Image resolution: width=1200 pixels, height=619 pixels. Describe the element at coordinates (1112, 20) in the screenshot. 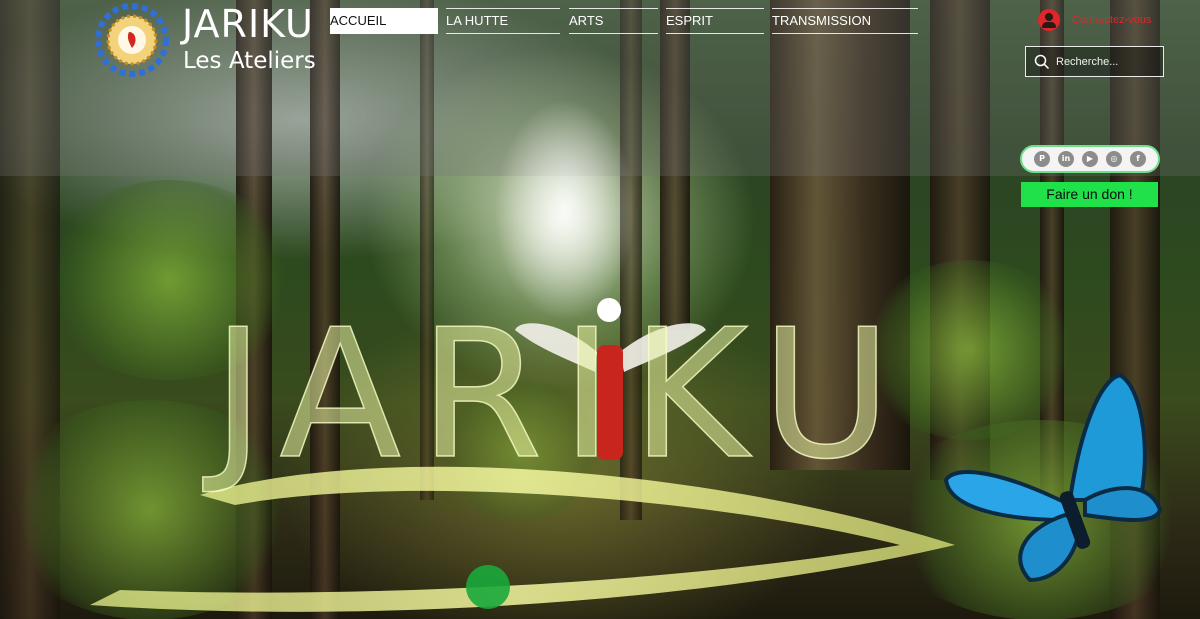

I see `login-label: Connectez-vous` at that location.